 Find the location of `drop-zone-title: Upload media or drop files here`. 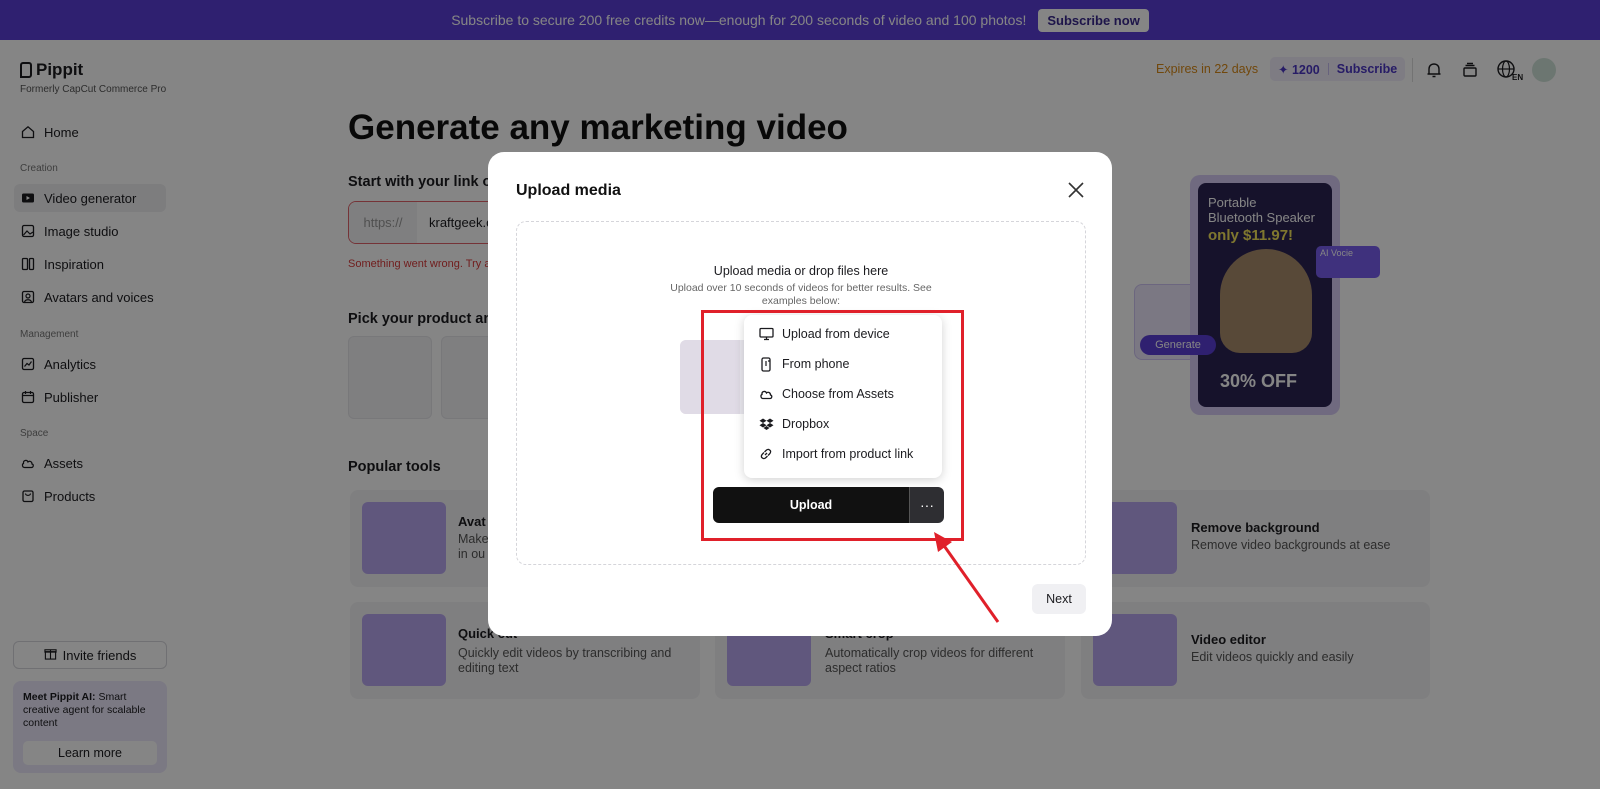

drop-zone-title: Upload media or drop files here is located at coordinates (801, 271).